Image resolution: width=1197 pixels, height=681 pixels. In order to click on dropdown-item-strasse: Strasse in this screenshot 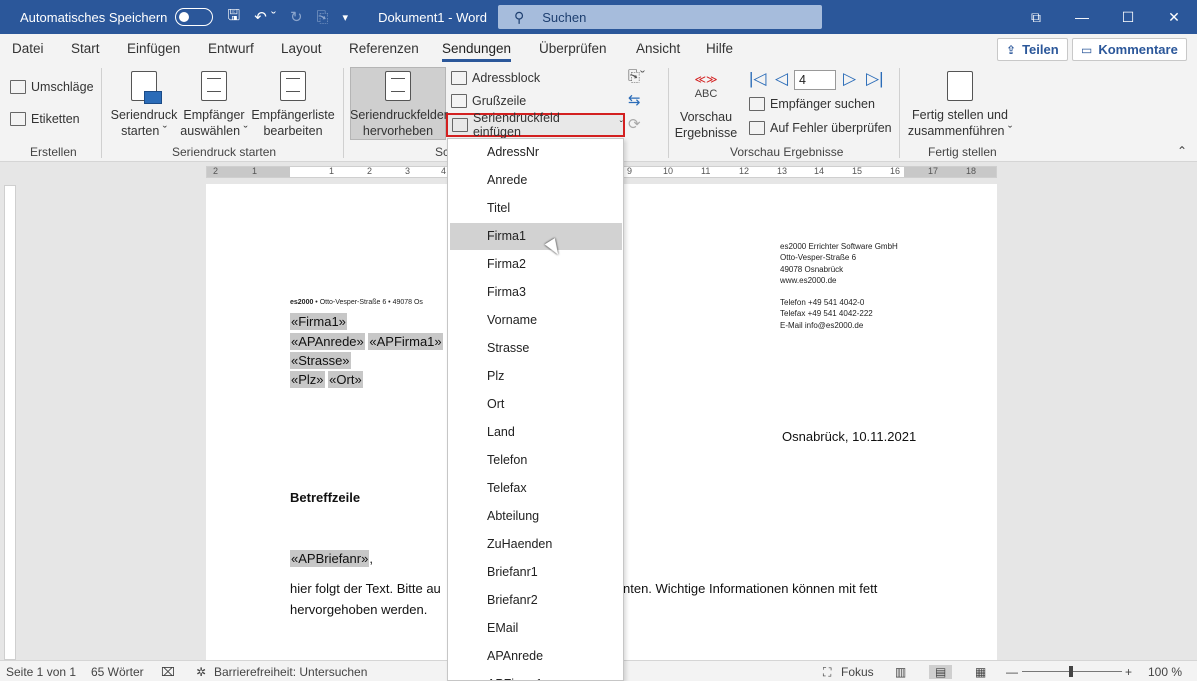, I will do `click(536, 348)`.